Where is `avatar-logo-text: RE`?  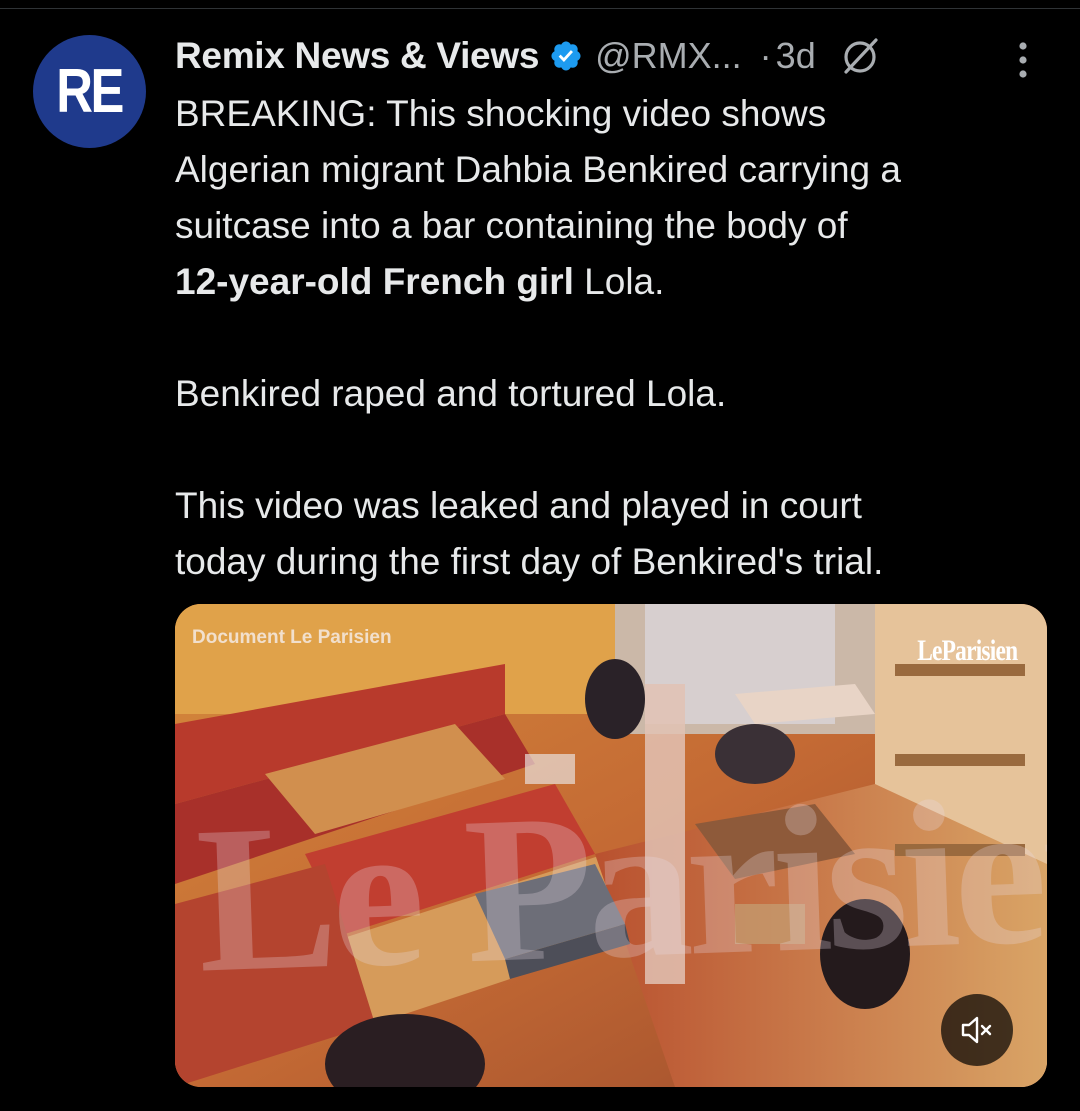
avatar-logo-text: RE is located at coordinates (90, 91).